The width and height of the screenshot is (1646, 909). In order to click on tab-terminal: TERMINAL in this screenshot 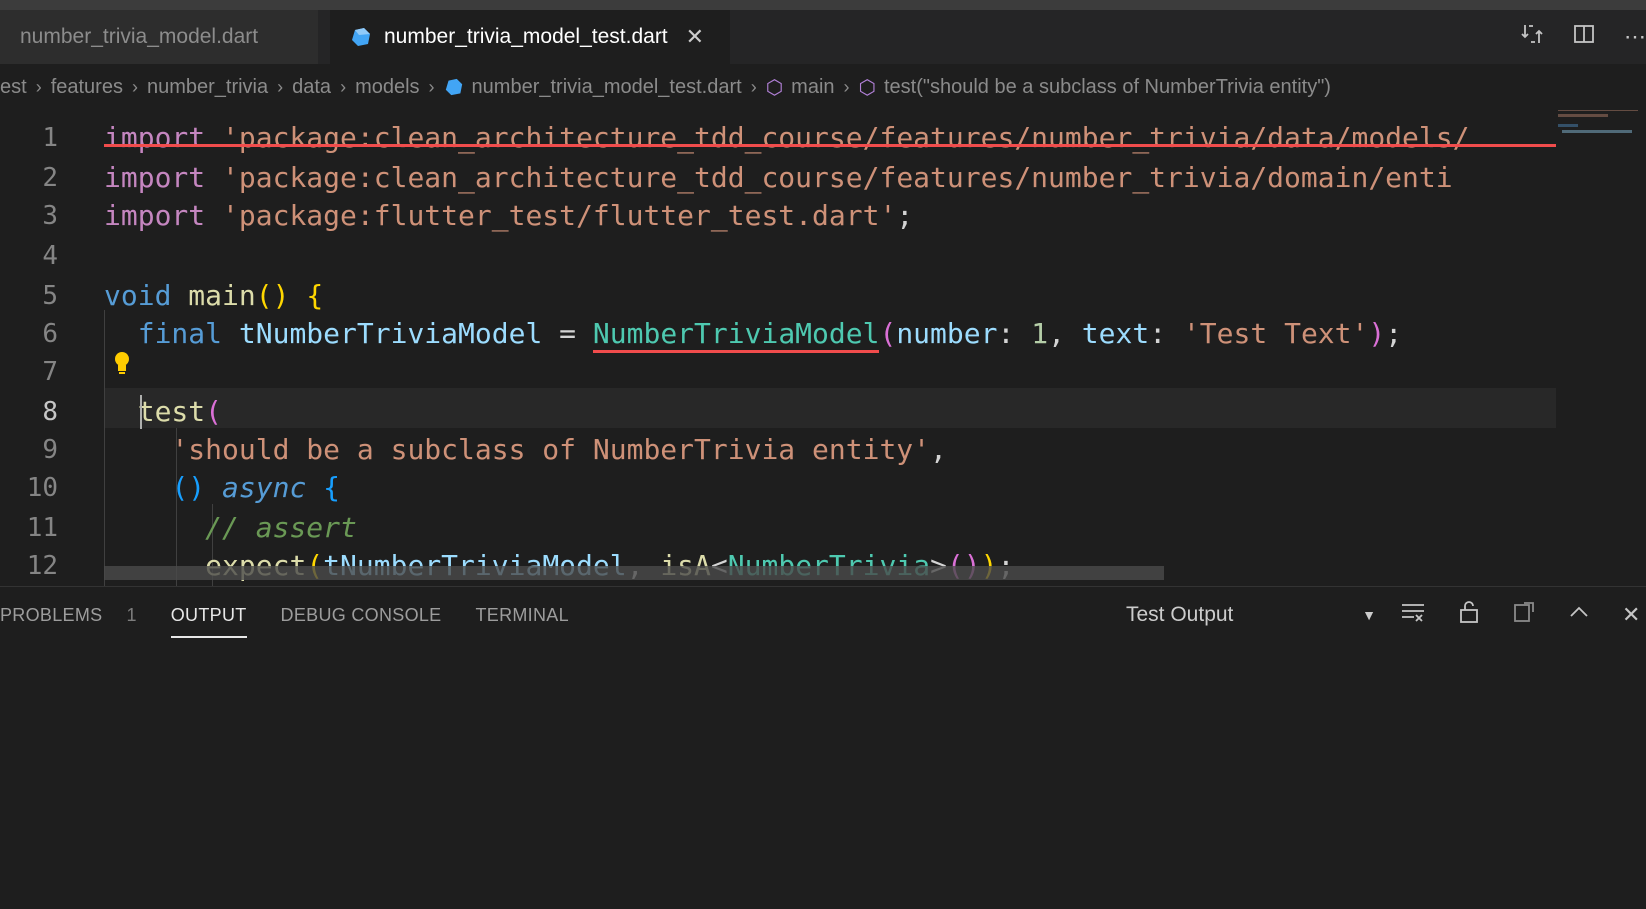, I will do `click(521, 615)`.